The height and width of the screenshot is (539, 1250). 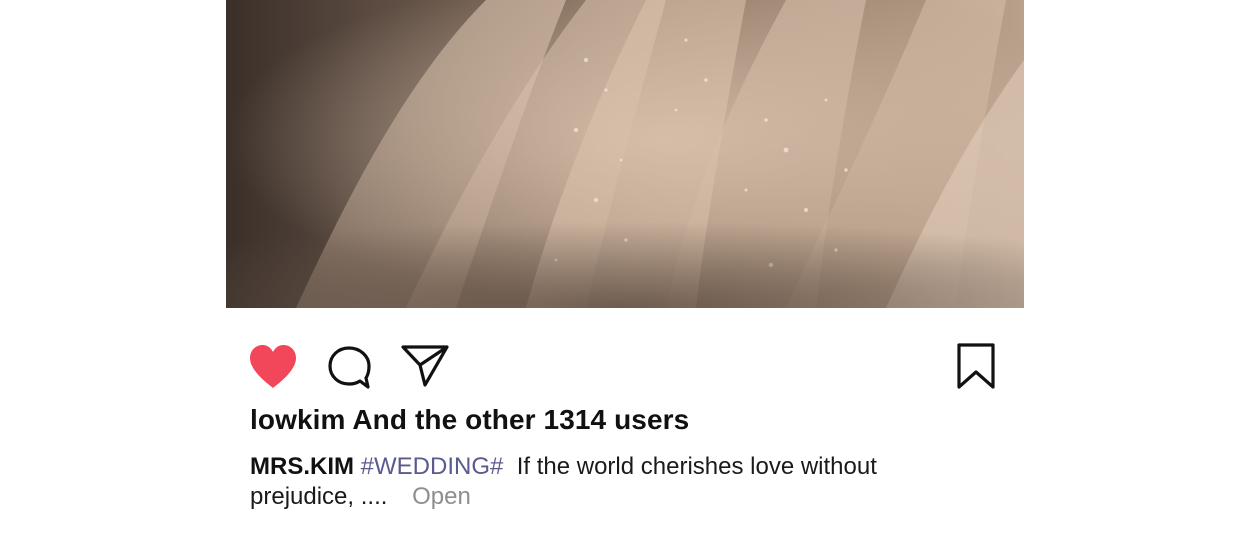 What do you see at coordinates (432, 466) in the screenshot?
I see `caption-hashtag: #WEDDING#` at bounding box center [432, 466].